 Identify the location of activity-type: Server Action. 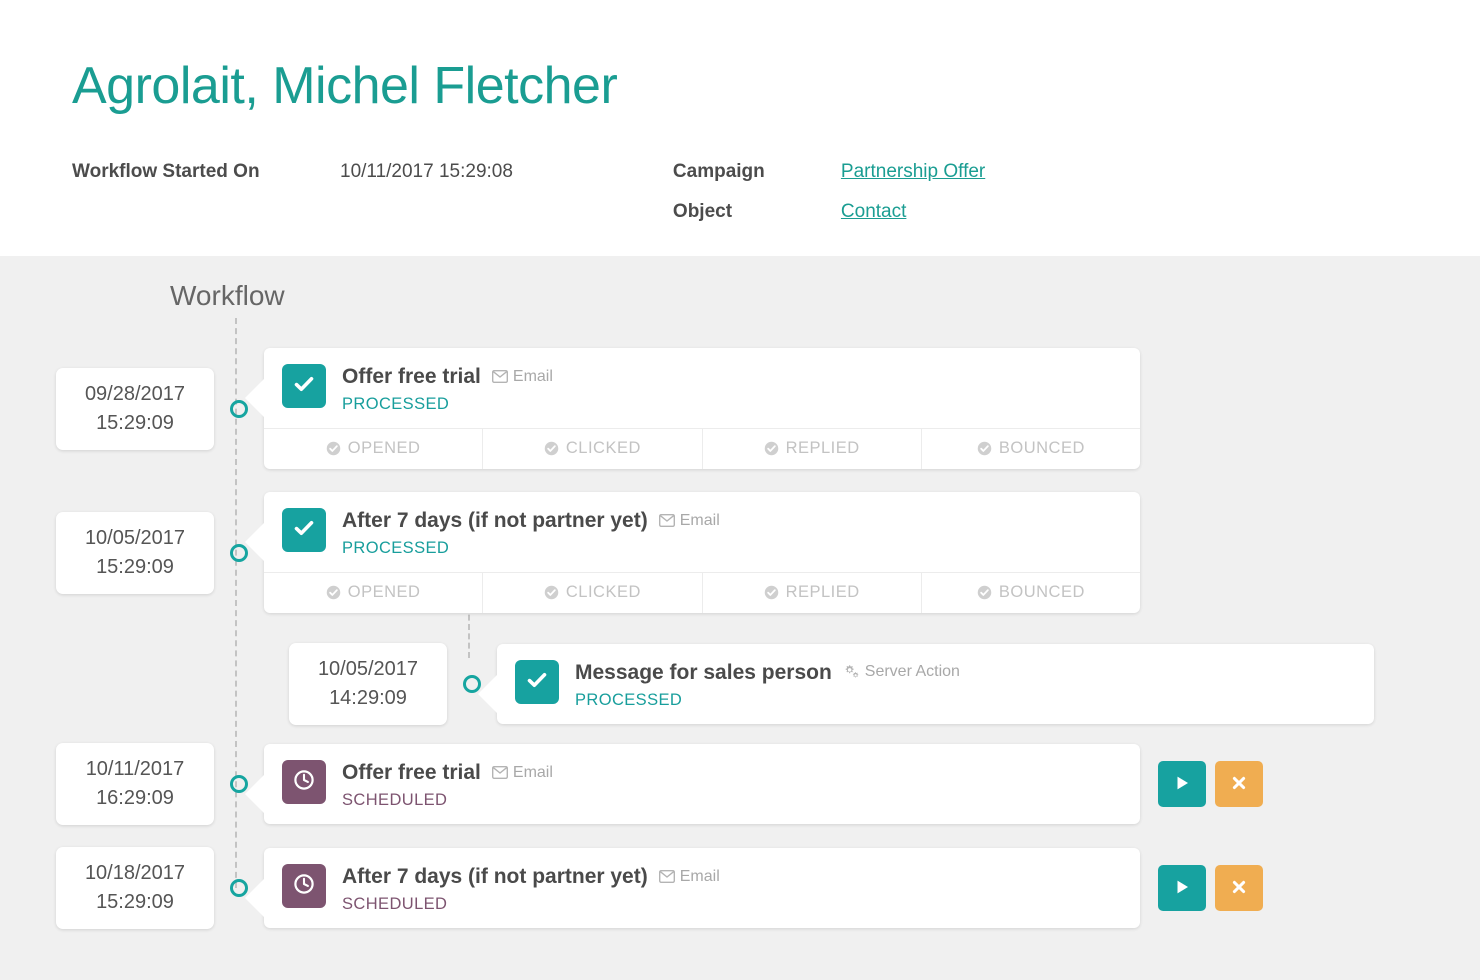
(901, 672).